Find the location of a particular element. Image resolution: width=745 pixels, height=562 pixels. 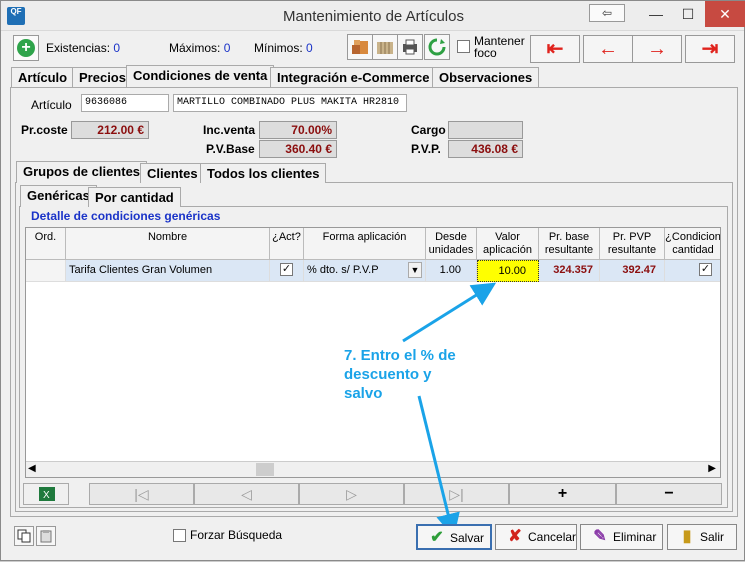

arrow-to-save-button is located at coordinates (438, 466).